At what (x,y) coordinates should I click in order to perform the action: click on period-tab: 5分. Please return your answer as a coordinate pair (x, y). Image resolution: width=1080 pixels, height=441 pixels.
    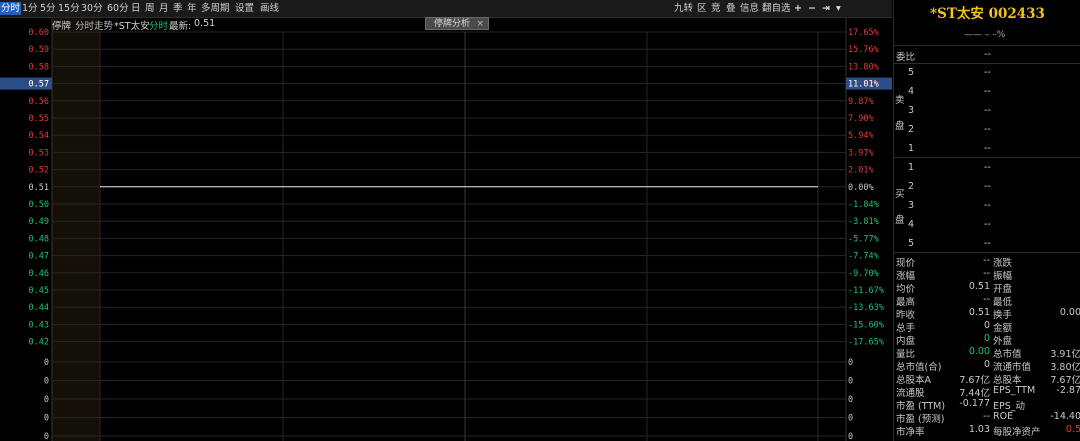
    Looking at the image, I should click on (48, 8).